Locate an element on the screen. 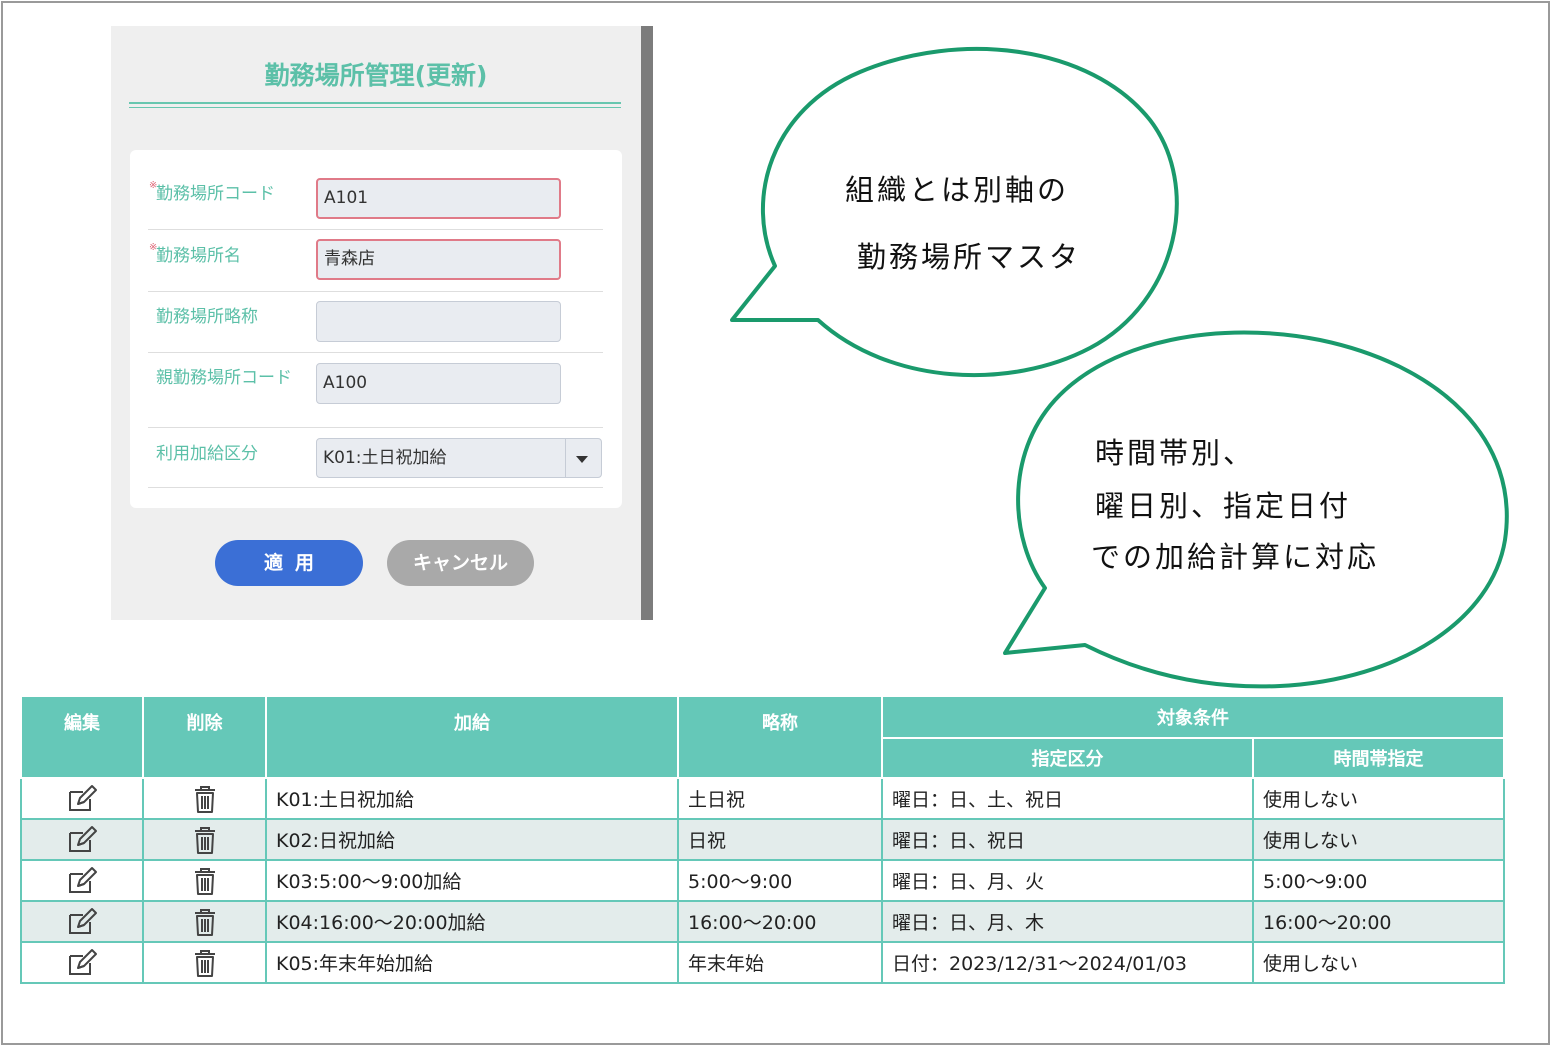 This screenshot has height=1047, width=1552. header-abbrev: 略称 is located at coordinates (780, 737).